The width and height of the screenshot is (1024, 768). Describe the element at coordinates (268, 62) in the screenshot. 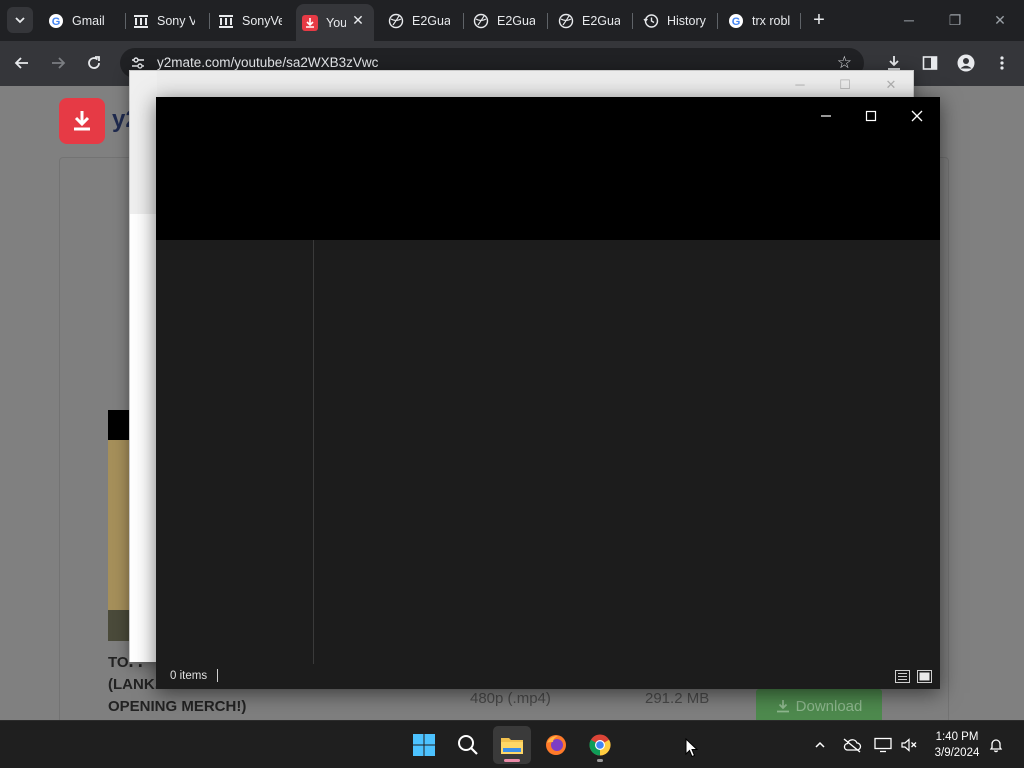

I see `url-text: y2mate.com/youtube/sa2WXB3zVwc` at that location.